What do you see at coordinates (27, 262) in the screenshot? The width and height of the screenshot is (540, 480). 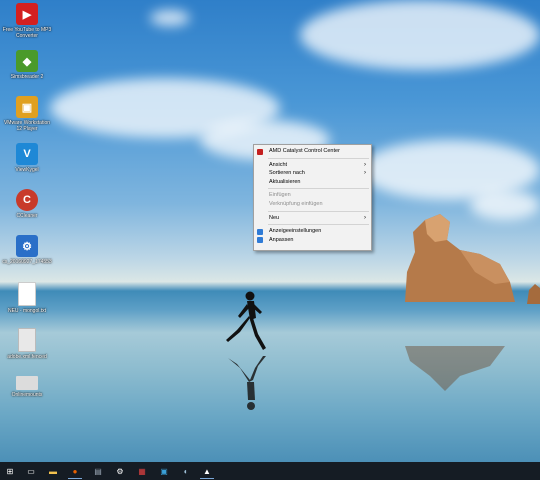 I see `desktop-icon-label: cs_20160927_174553` at bounding box center [27, 262].